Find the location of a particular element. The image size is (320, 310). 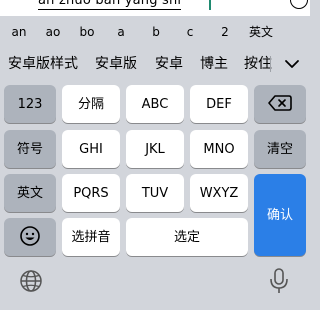

key-select: 选定 is located at coordinates (187, 237).